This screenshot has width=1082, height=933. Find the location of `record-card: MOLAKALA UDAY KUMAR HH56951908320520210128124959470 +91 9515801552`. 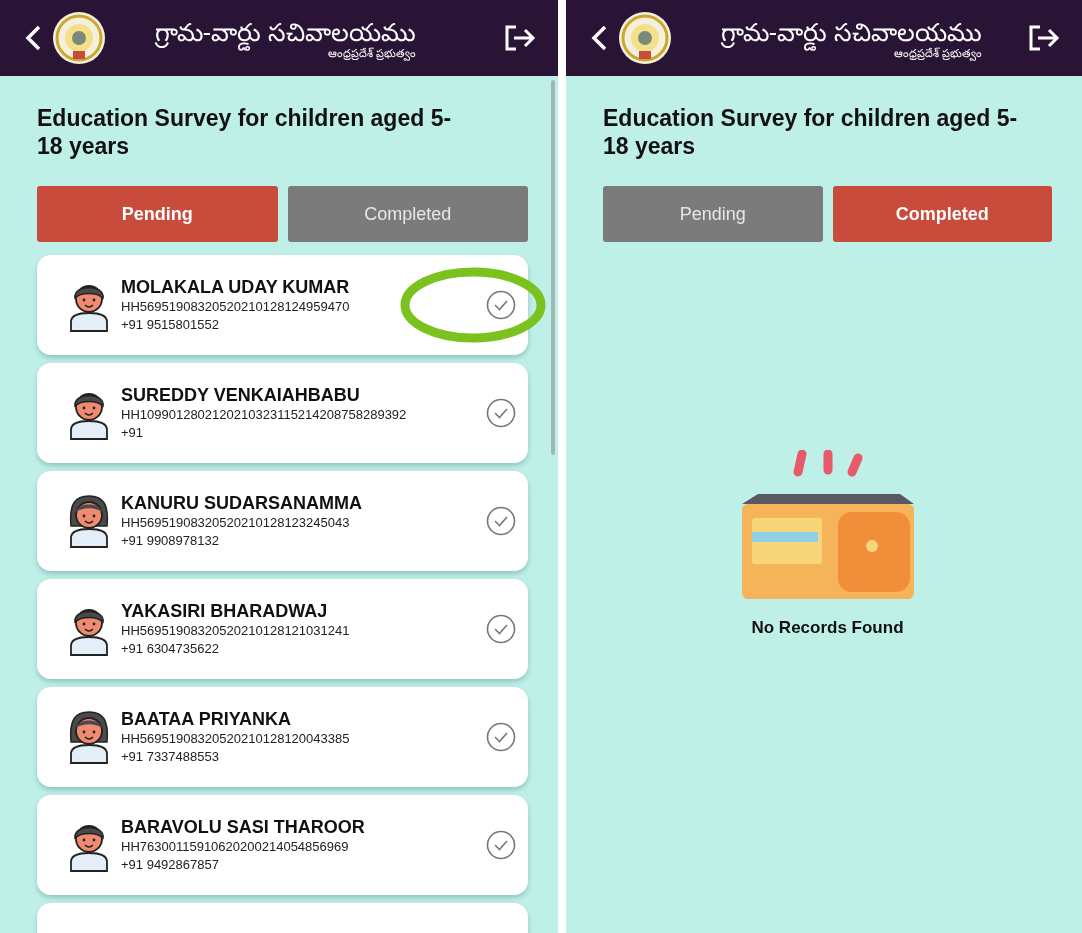

record-card: MOLAKALA UDAY KUMAR HH56951908320520210128124959470 +91 9515801552 is located at coordinates (282, 305).